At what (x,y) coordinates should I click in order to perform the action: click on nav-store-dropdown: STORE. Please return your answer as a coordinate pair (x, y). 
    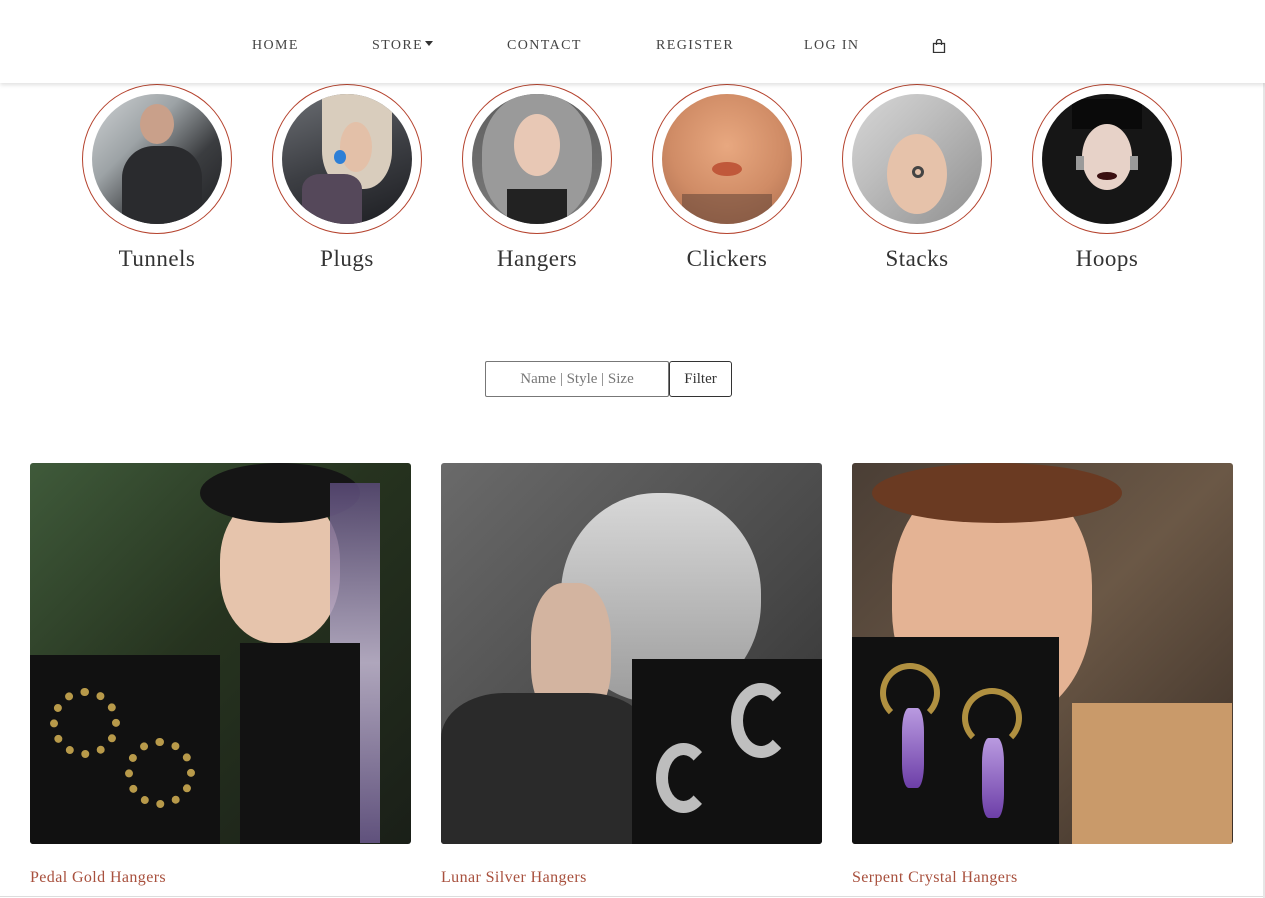
    Looking at the image, I should click on (403, 46).